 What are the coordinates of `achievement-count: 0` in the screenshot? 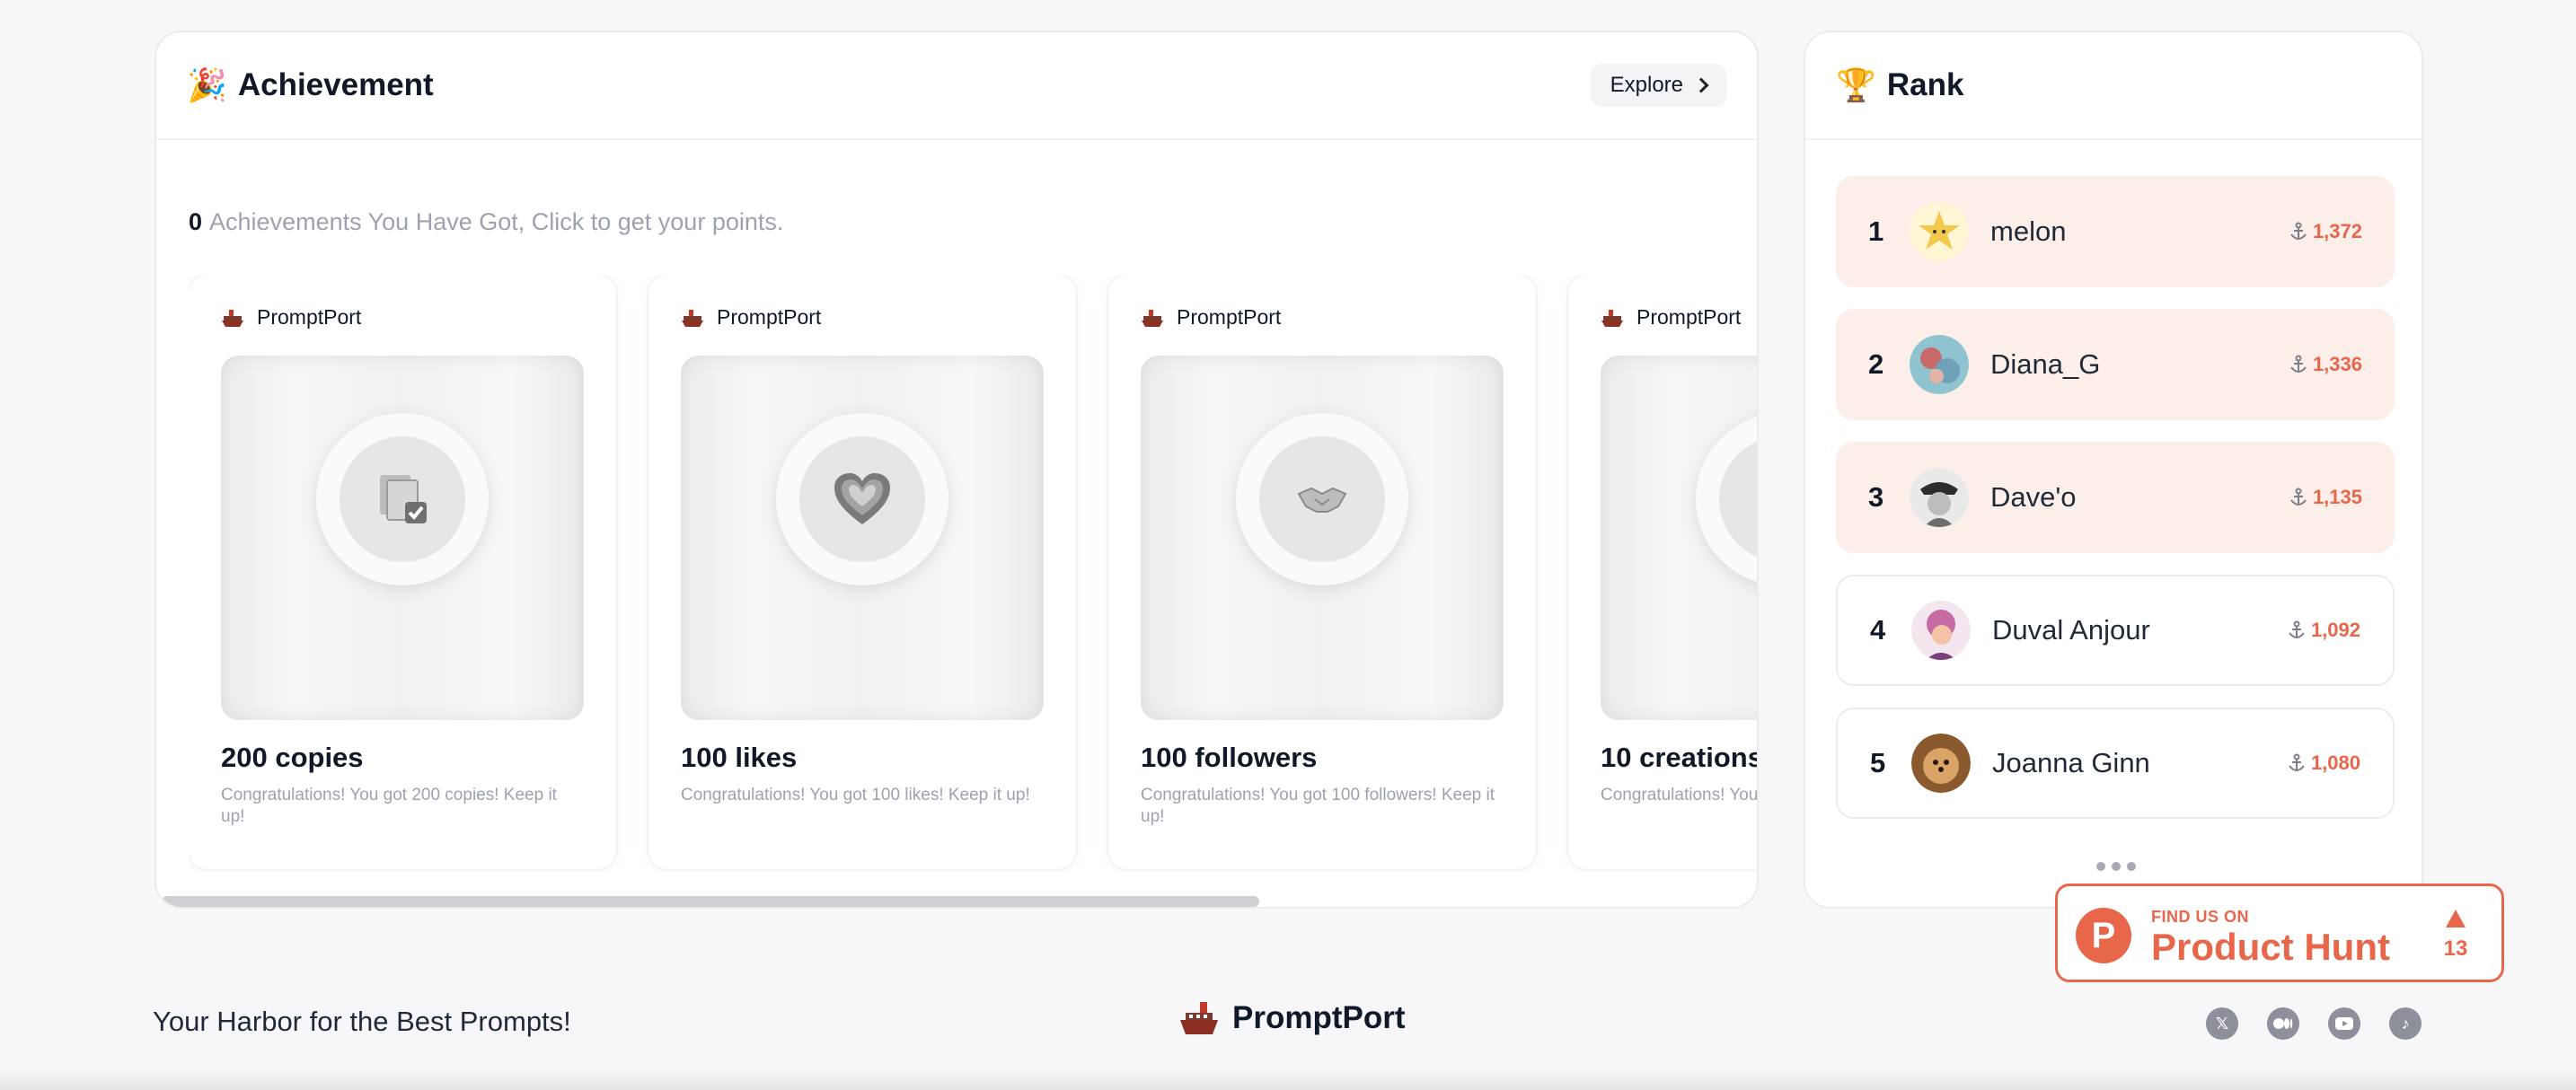 It's located at (196, 221).